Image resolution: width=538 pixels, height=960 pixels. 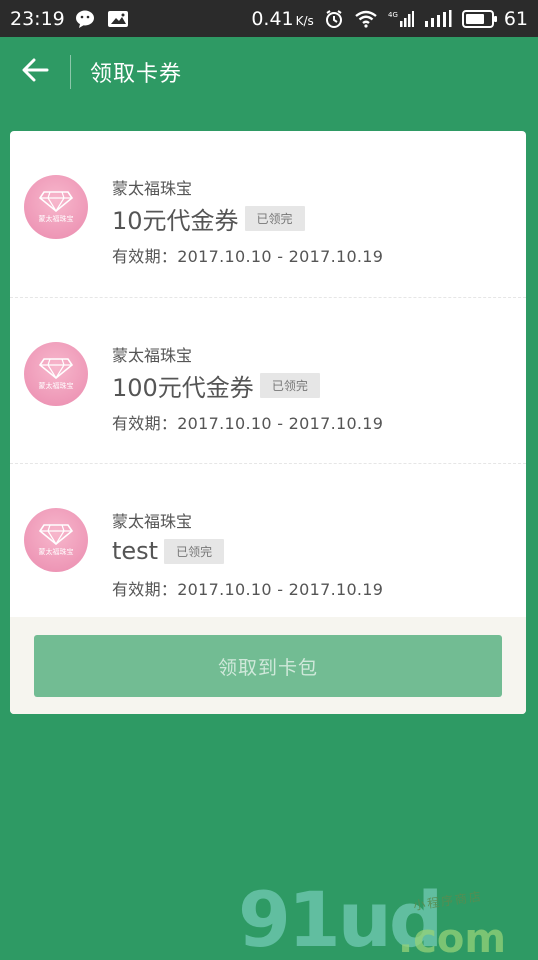 I want to click on alarm-icon, so click(x=334, y=19).